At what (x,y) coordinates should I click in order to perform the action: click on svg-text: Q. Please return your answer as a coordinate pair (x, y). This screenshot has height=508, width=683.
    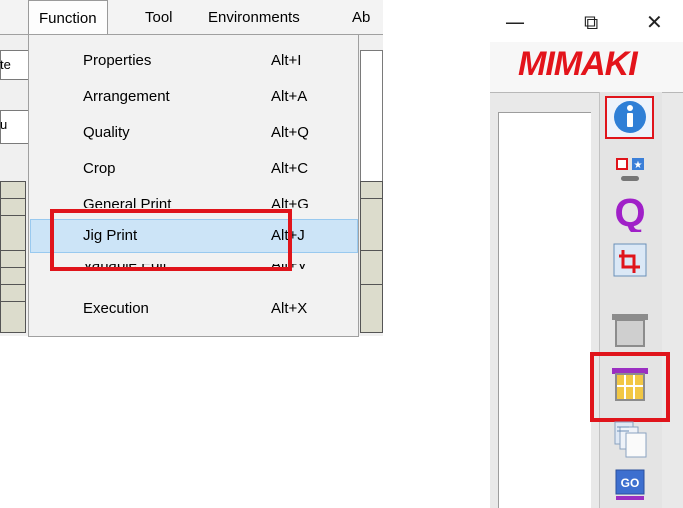
    Looking at the image, I should click on (629, 211).